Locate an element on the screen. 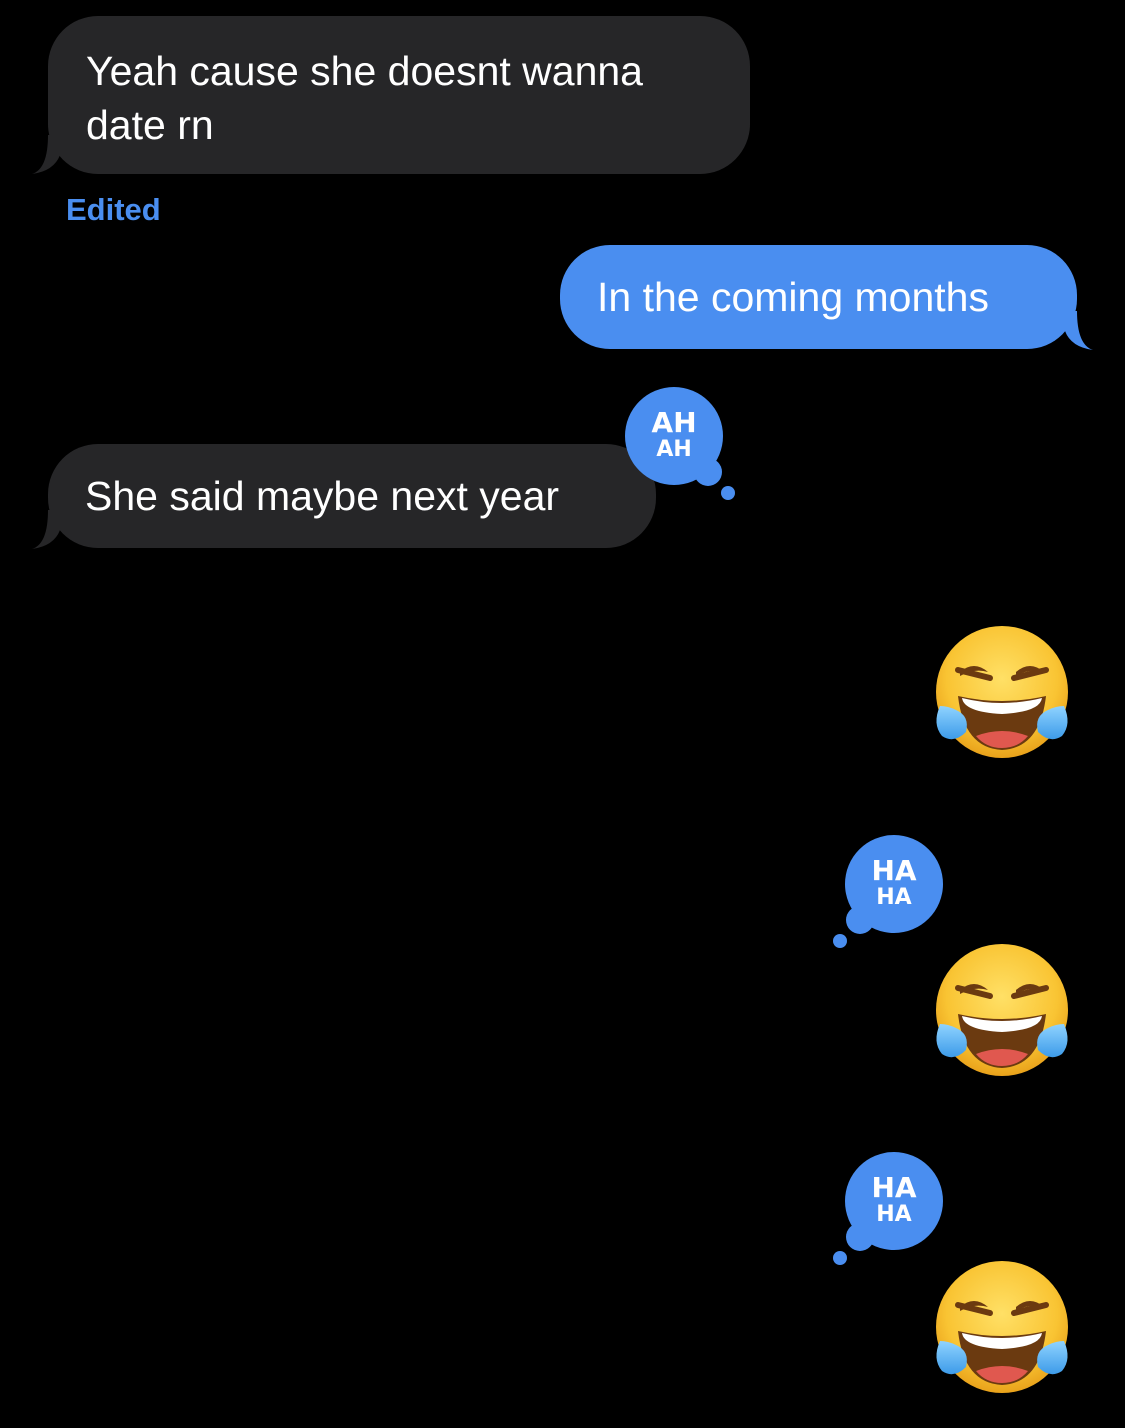  incoming-message-bubble: She said maybe next year is located at coordinates (352, 496).